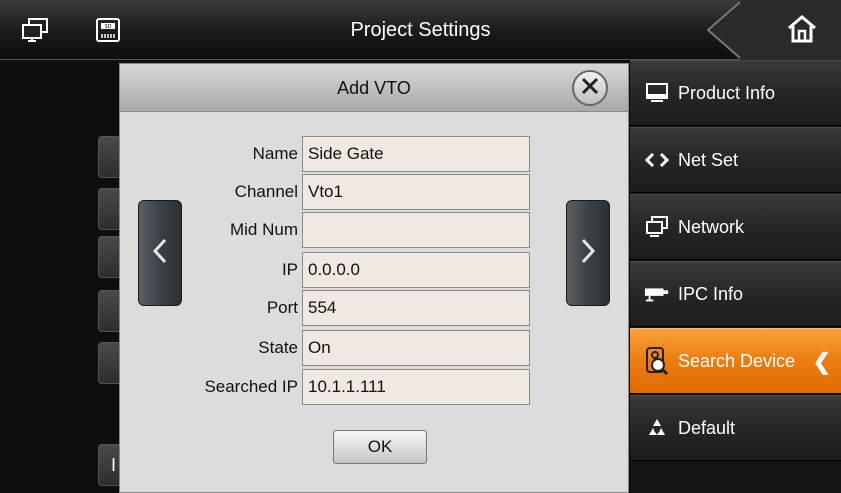 The height and width of the screenshot is (493, 841). What do you see at coordinates (657, 294) in the screenshot?
I see `camera-icon` at bounding box center [657, 294].